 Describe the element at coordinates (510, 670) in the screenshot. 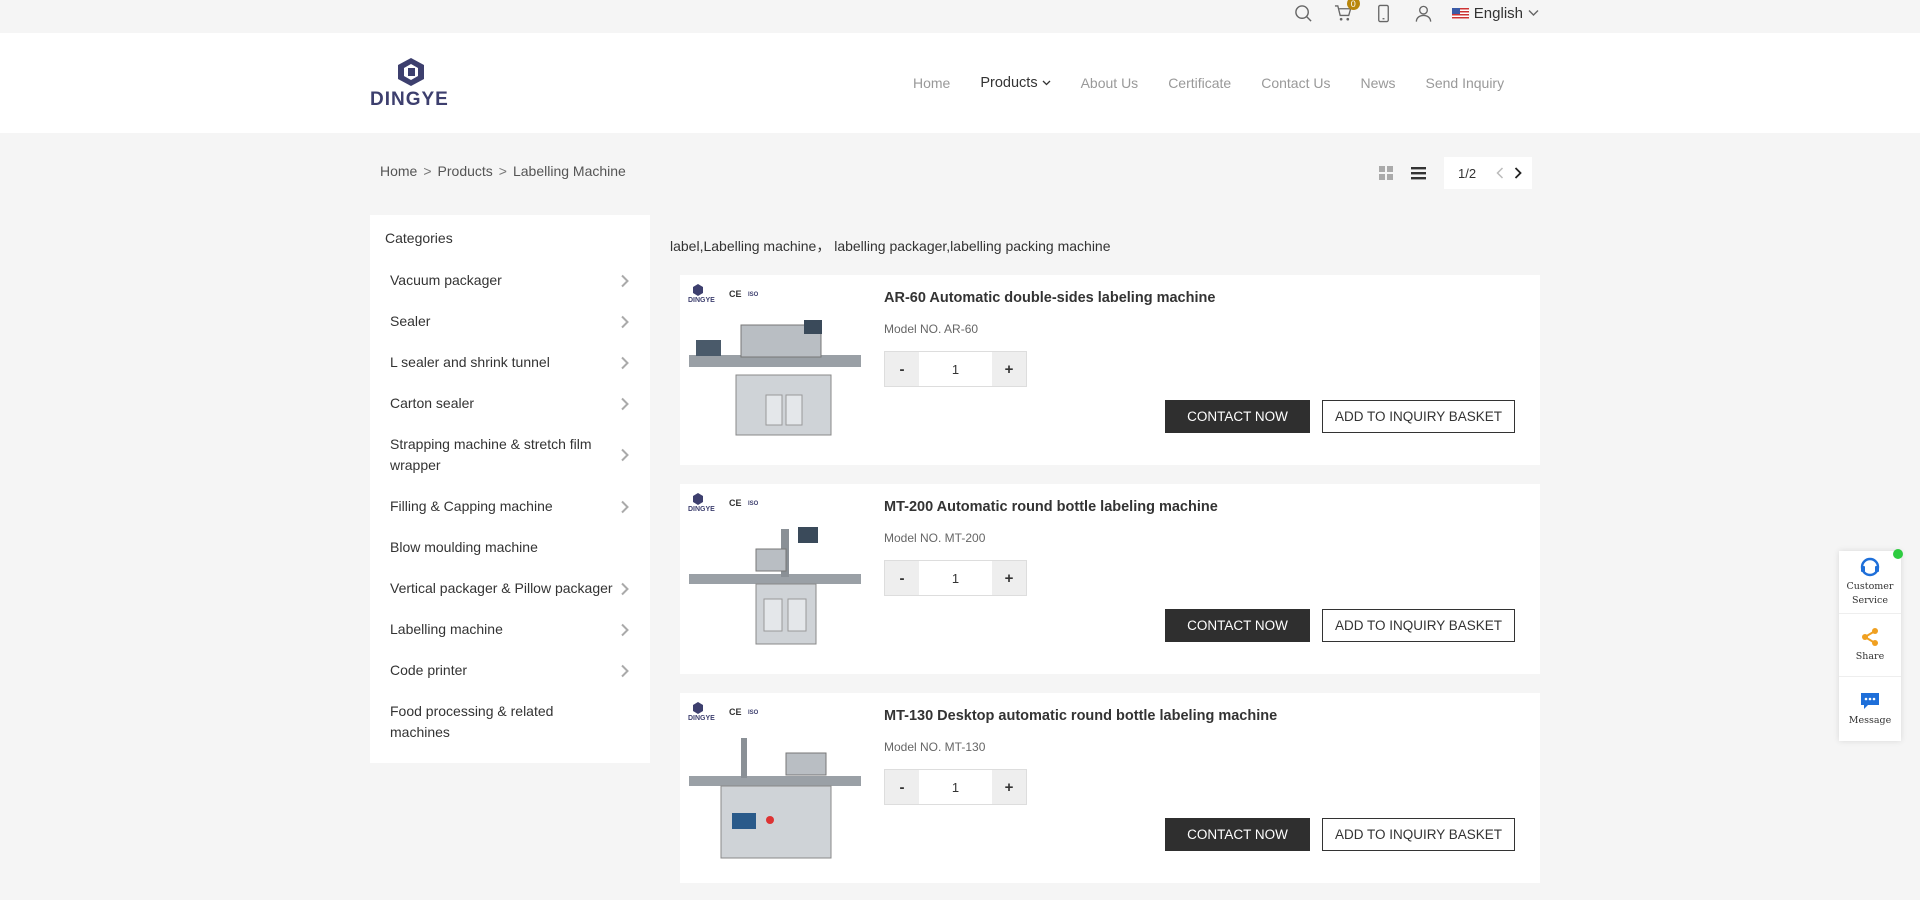

I see `sidebar-item-code-printer: Code printer` at that location.